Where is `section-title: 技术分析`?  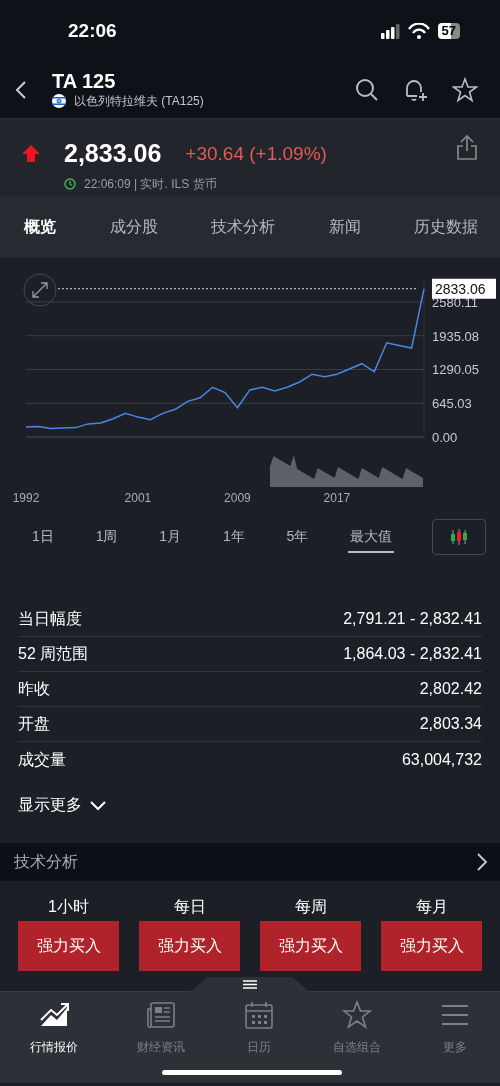
section-title: 技术分析 is located at coordinates (46, 862).